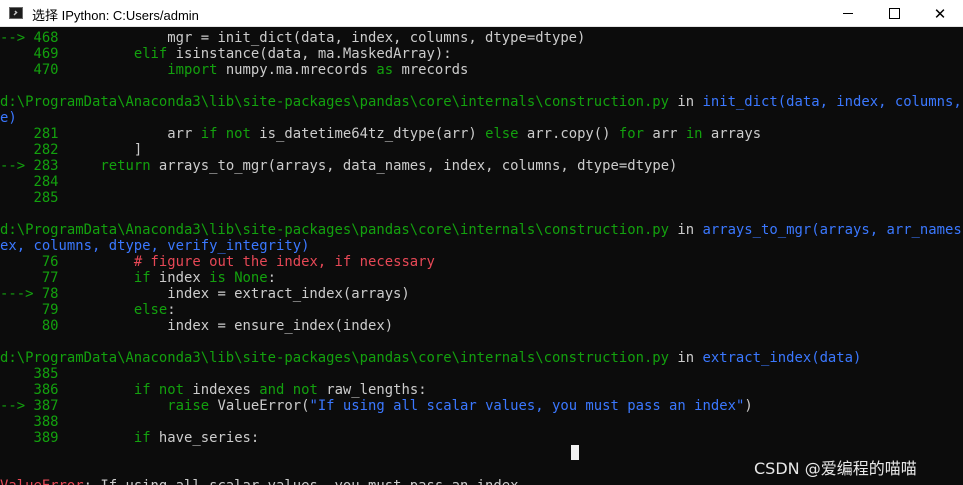 This screenshot has width=963, height=485. I want to click on minimize-icon, so click(848, 13).